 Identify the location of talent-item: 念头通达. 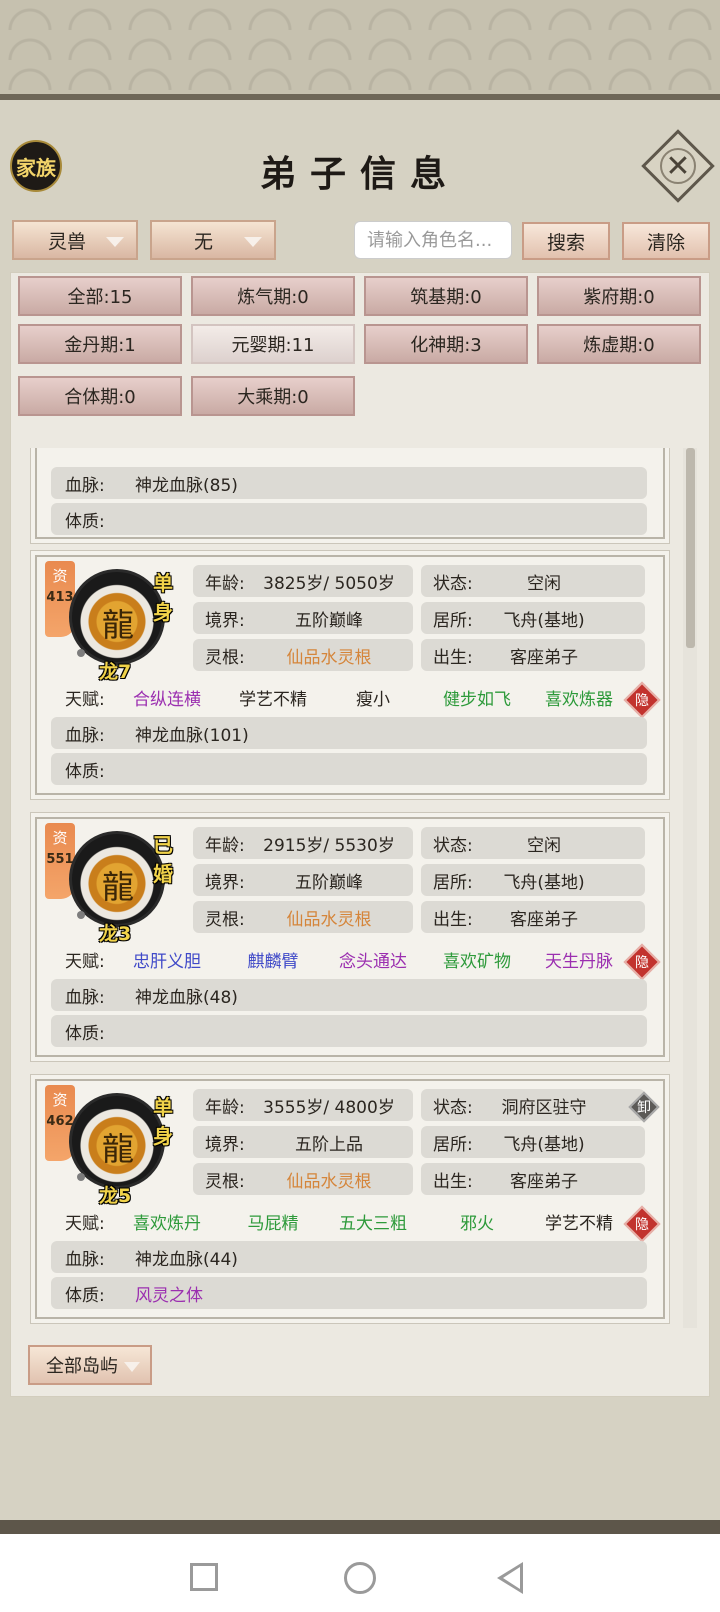
(373, 961).